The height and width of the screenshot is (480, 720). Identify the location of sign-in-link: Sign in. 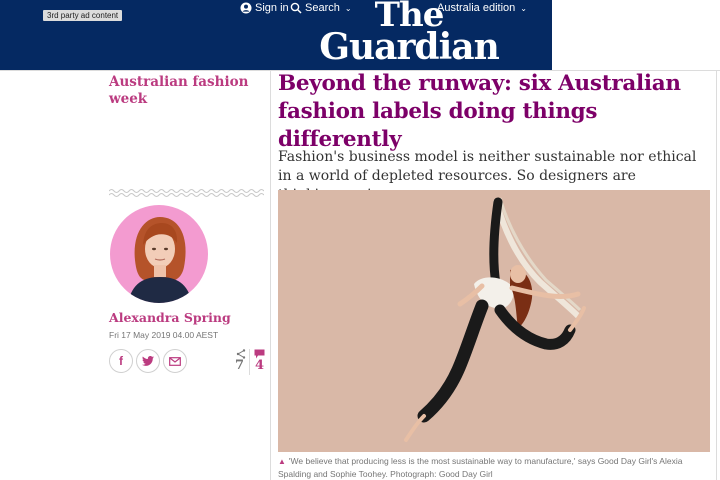
(264, 8).